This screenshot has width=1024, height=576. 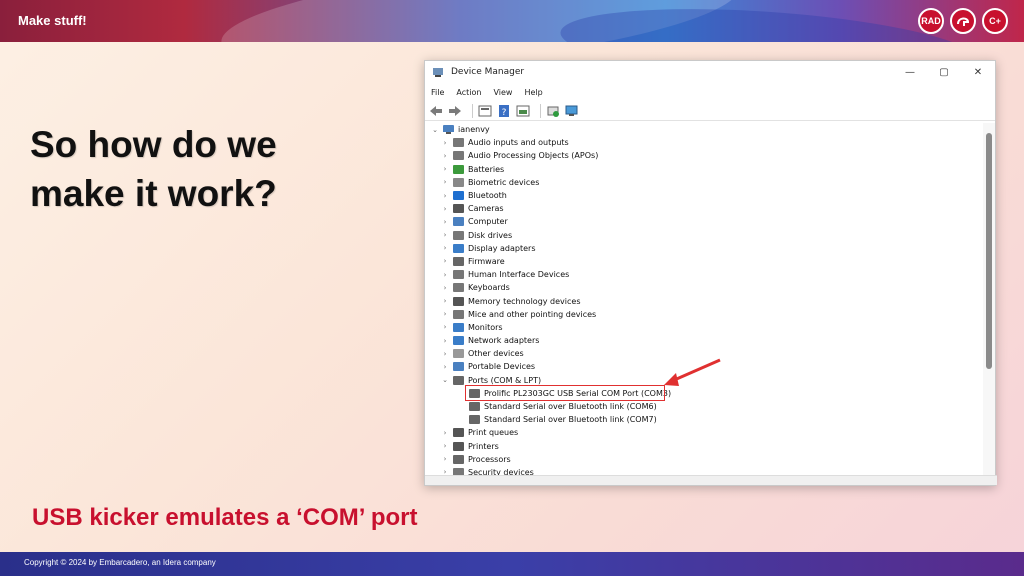 I want to click on horizontal-scrollbar, so click(x=711, y=480).